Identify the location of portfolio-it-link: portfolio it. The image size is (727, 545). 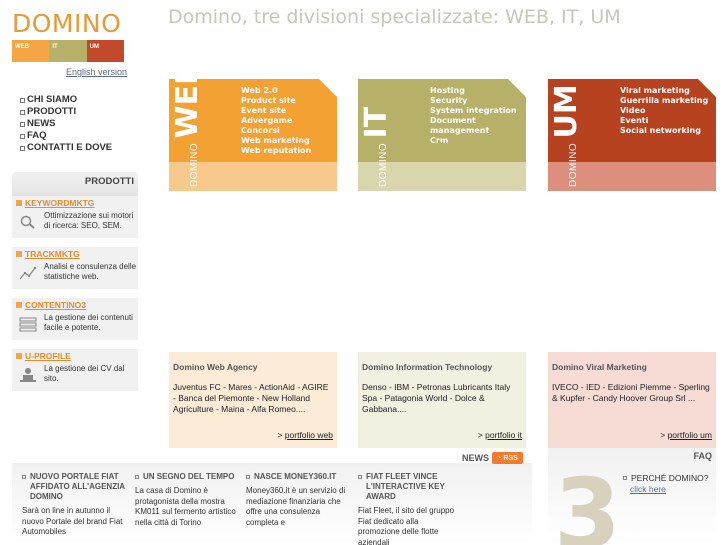
(503, 435).